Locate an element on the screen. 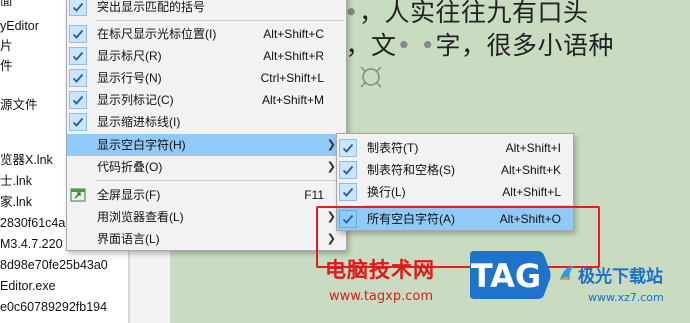 This screenshot has height=323, width=690. submenu-item-tabs-and-spaces: 制表符和空格(S) Alt+Shift+K is located at coordinates (455, 170).